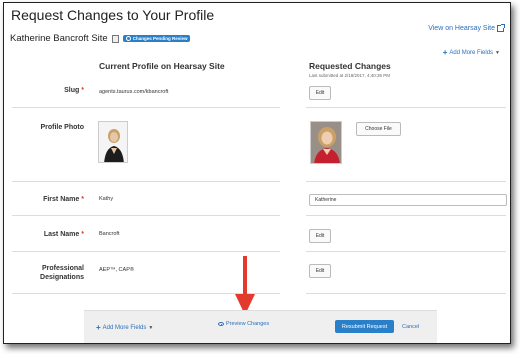  Describe the element at coordinates (116, 270) in the screenshot. I see `designations-current-value: AEP™, CAP®` at that location.